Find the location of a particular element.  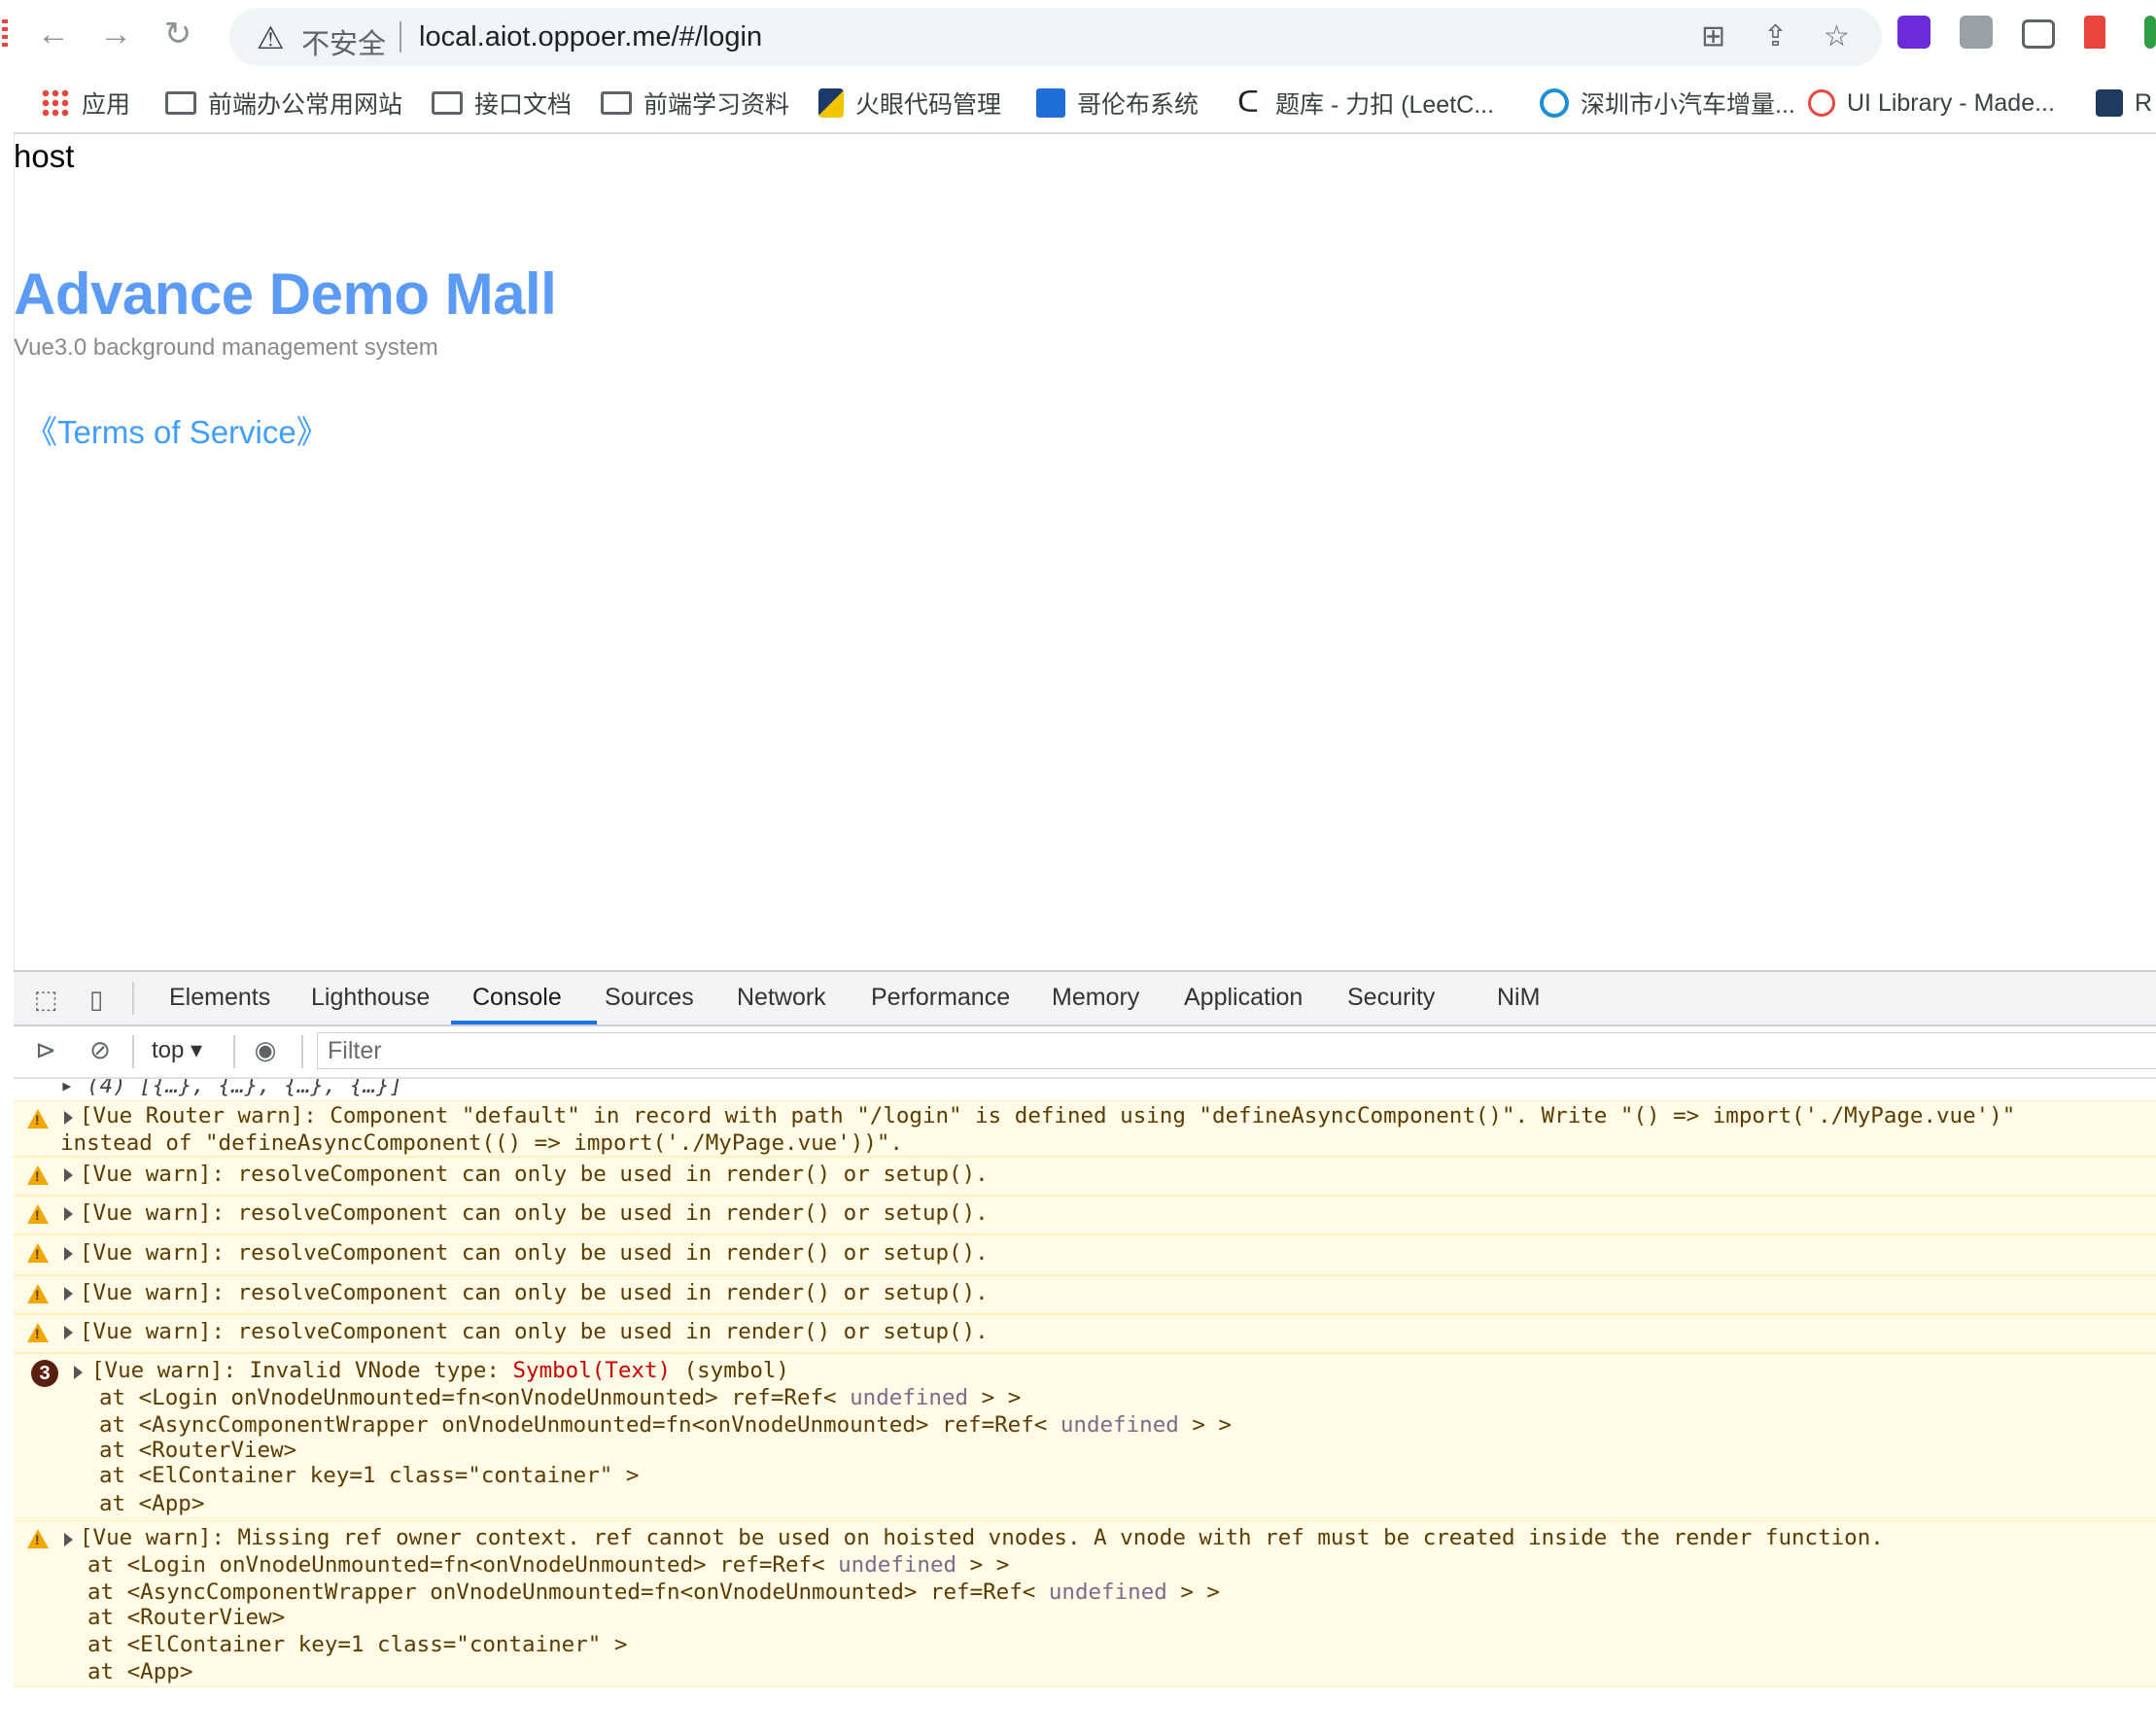

bookmark-label: 前端学习资料 is located at coordinates (716, 105).